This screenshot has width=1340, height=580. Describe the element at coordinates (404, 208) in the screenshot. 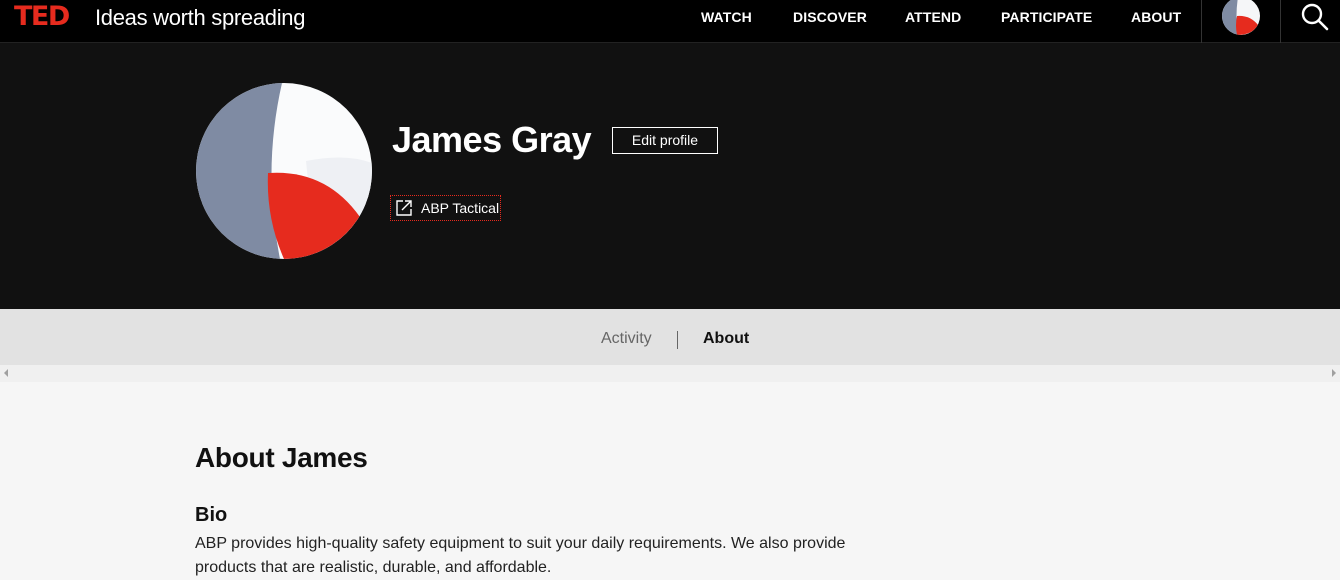

I see `external-link-icon` at that location.